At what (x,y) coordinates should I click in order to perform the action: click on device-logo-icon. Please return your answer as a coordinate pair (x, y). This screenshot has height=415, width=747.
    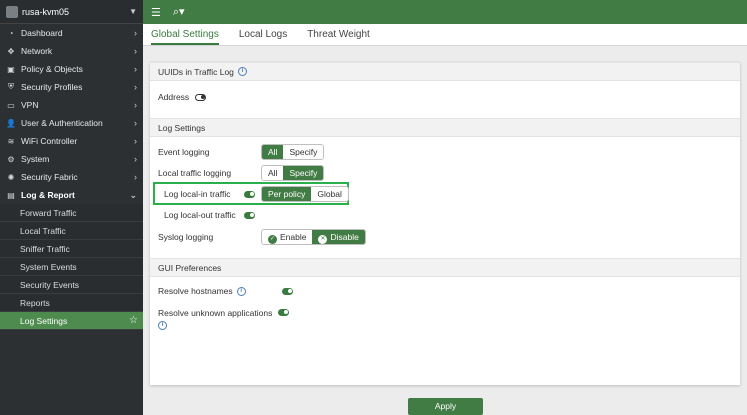
    Looking at the image, I should click on (12, 11).